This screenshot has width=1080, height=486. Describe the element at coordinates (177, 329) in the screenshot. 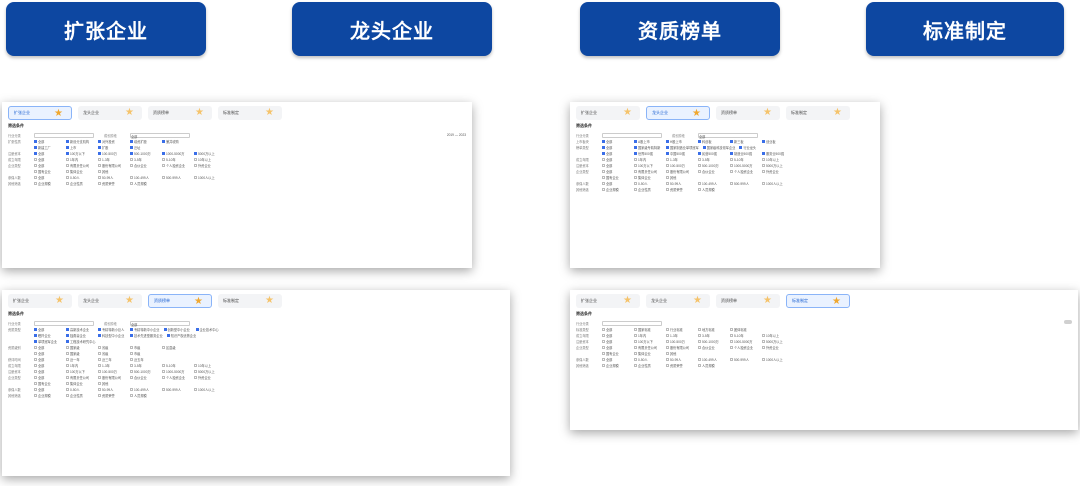

I see `filter-option: 创新型中小企业` at that location.